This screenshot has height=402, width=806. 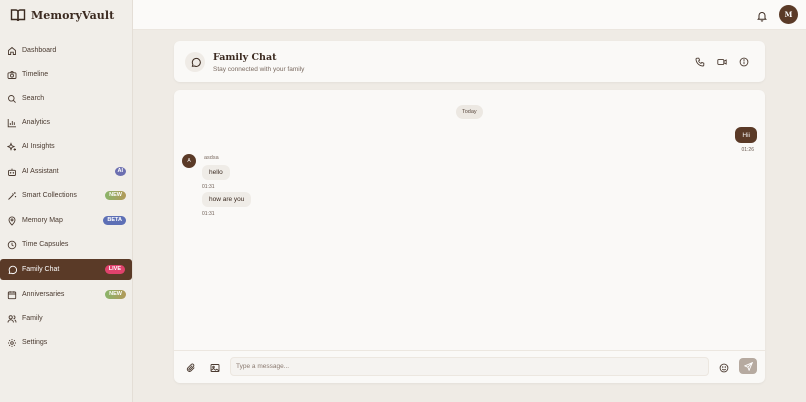 I want to click on video-icon, so click(x=722, y=62).